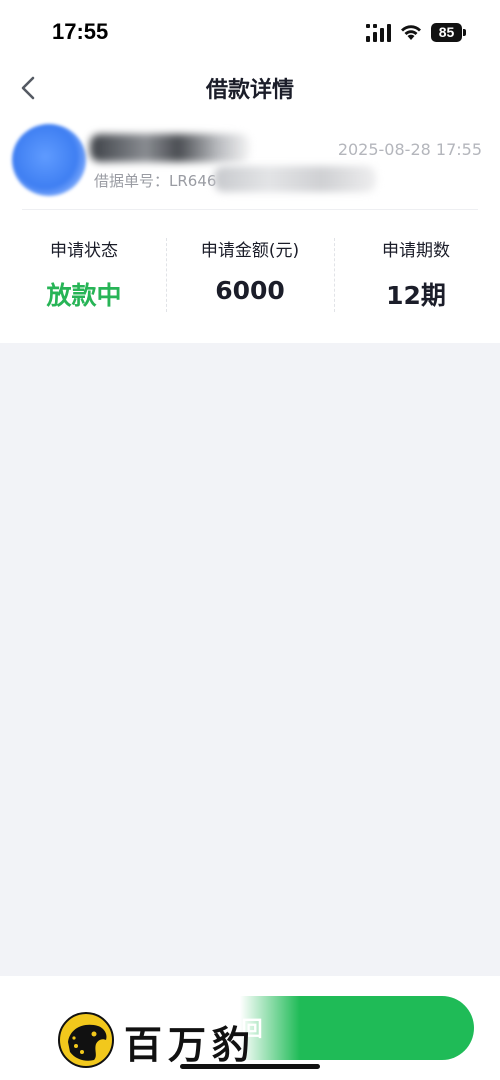 This screenshot has width=500, height=1080. I want to click on apply-time: 2025-08-28 17:55, so click(409, 149).